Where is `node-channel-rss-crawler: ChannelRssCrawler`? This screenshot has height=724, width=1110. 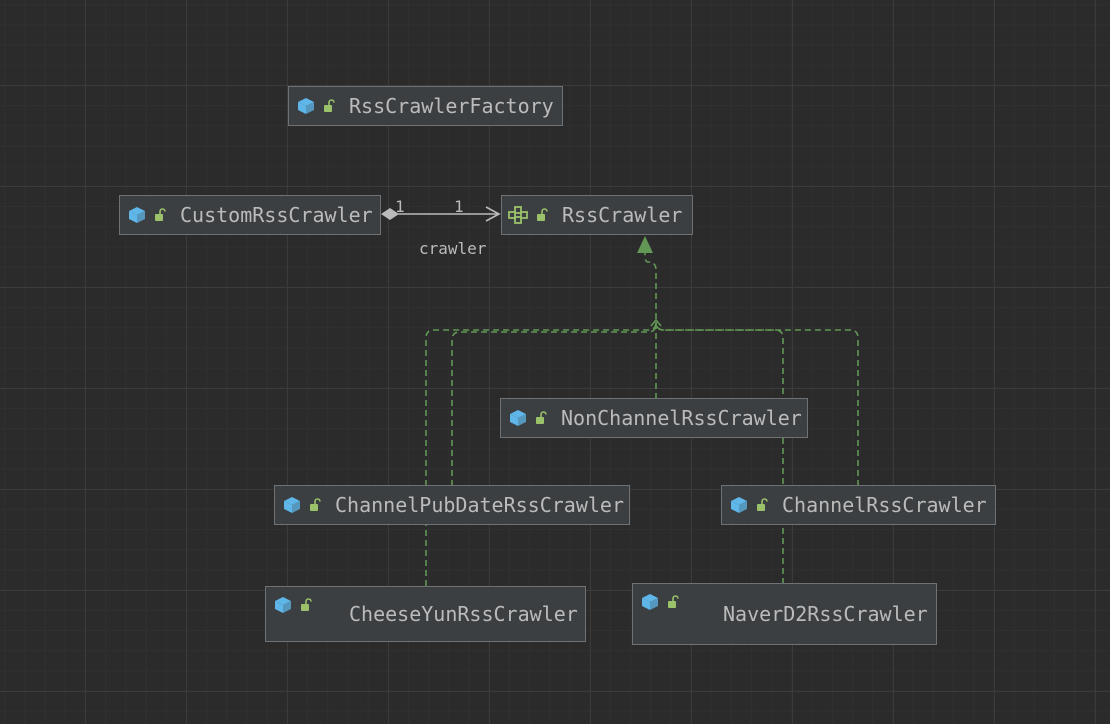 node-channel-rss-crawler: ChannelRssCrawler is located at coordinates (858, 505).